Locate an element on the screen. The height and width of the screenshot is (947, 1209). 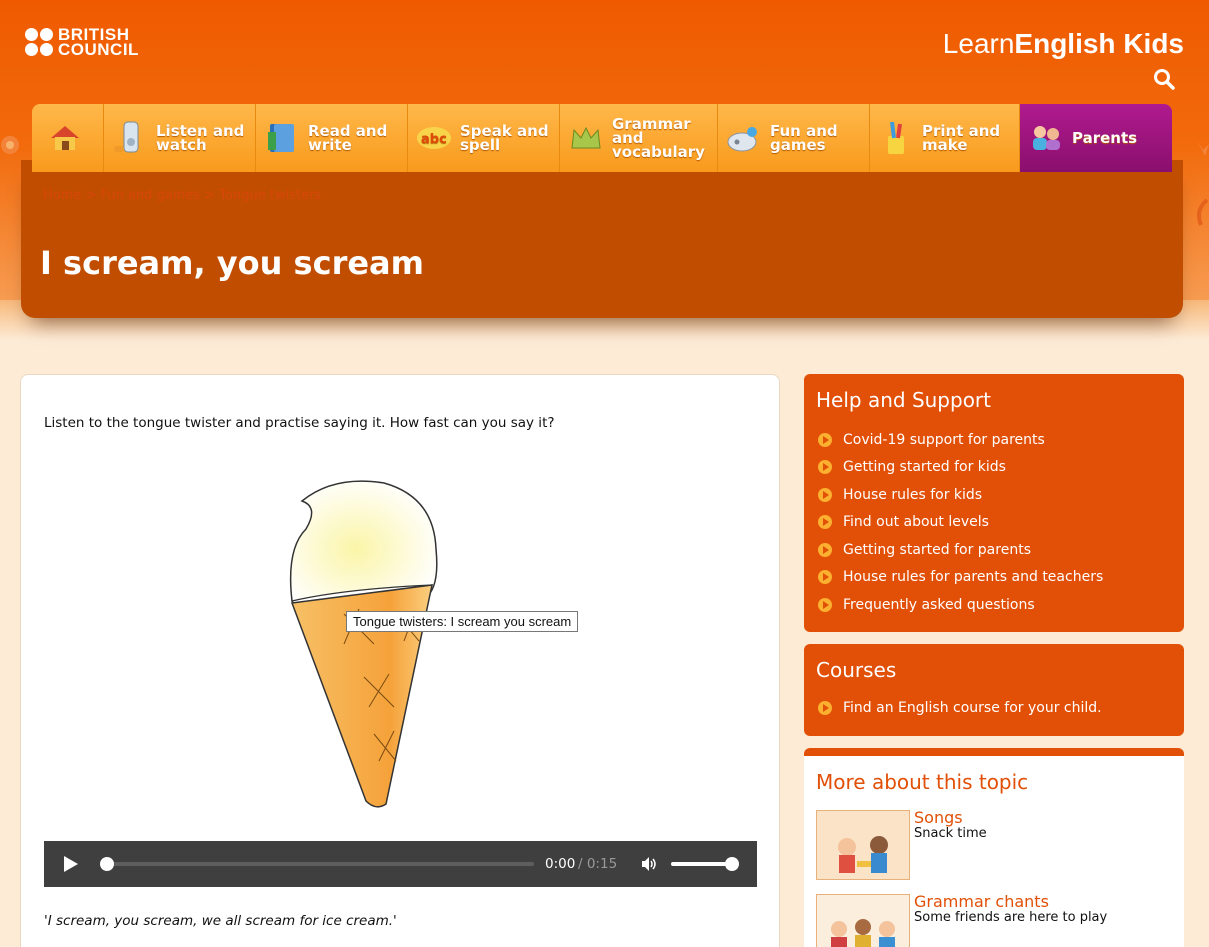
nav-label: Parents is located at coordinates (1105, 138).